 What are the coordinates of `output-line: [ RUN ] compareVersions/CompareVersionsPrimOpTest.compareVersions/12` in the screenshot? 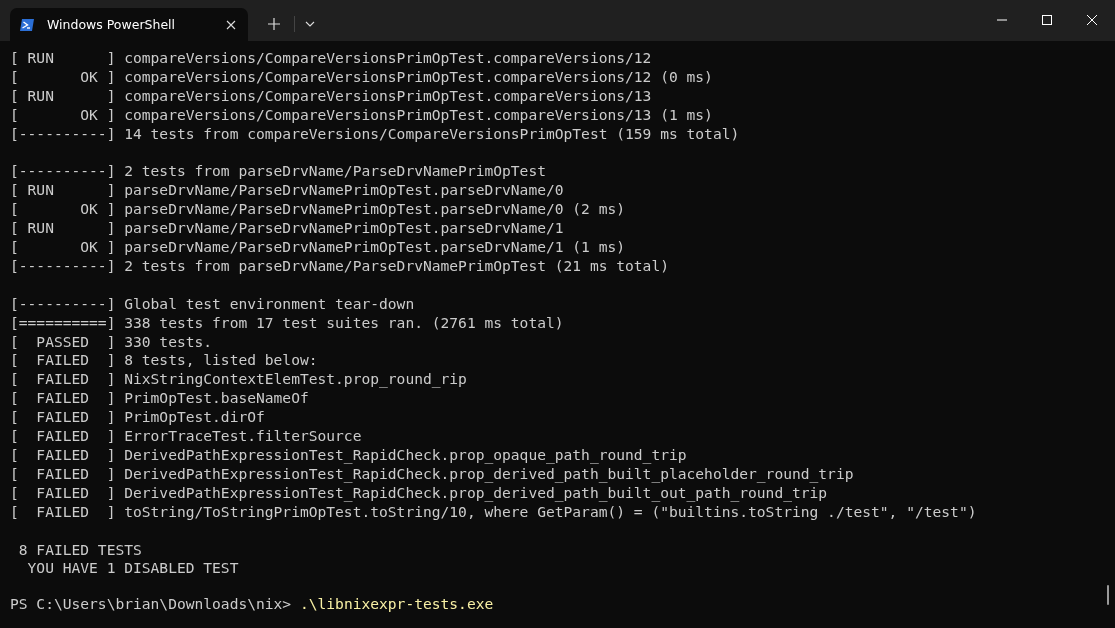 It's located at (331, 58).